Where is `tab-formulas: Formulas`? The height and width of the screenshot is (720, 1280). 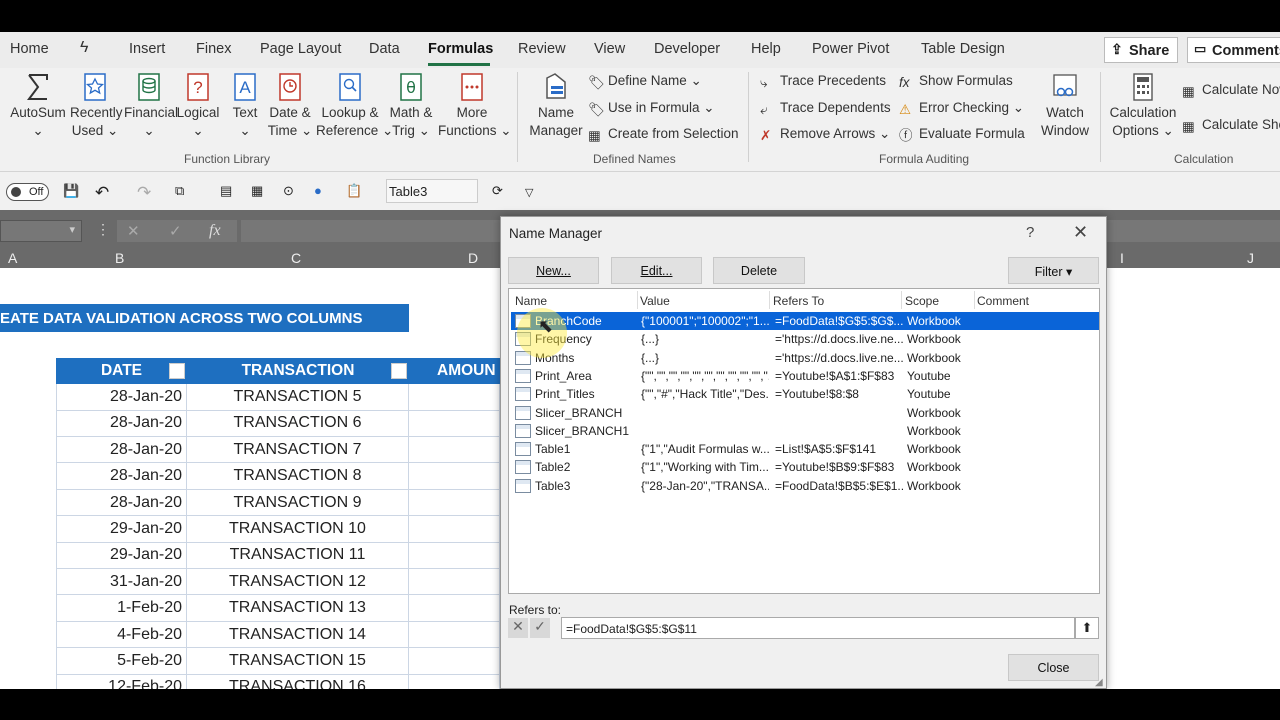 tab-formulas: Formulas is located at coordinates (460, 49).